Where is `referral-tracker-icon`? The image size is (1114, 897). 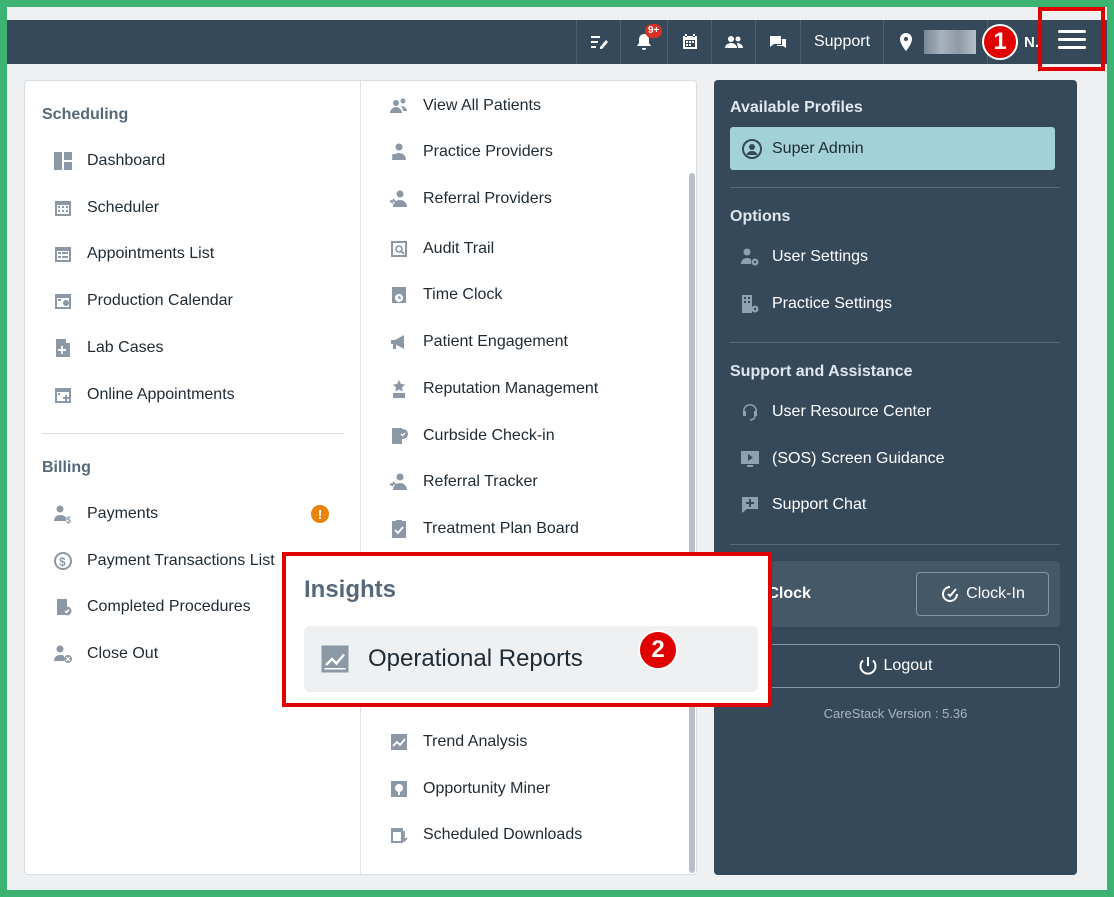 referral-tracker-icon is located at coordinates (399, 482).